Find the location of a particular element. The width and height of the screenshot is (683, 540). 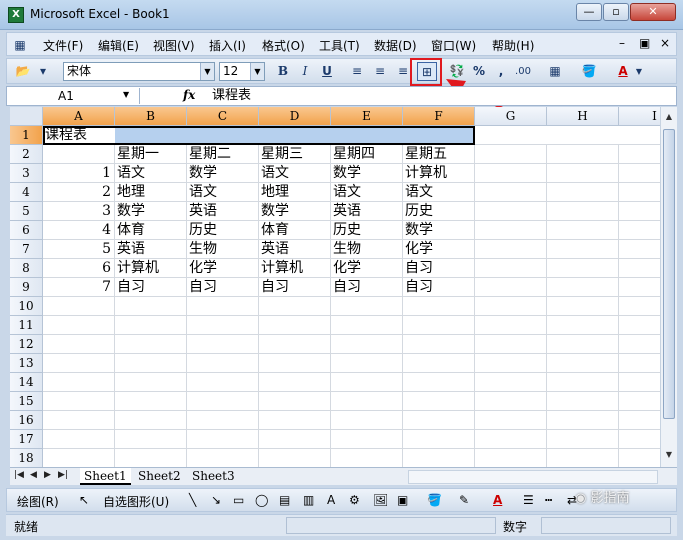

textbox-icon: ▤ is located at coordinates (284, 500).